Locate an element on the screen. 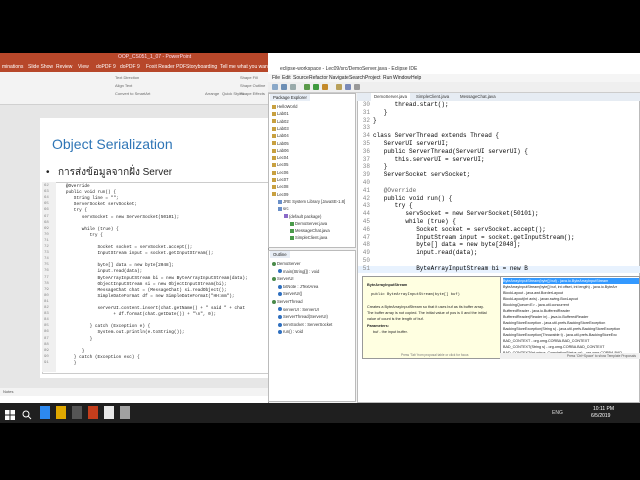 The image size is (640, 480). menu-search: Search is located at coordinates (357, 78).